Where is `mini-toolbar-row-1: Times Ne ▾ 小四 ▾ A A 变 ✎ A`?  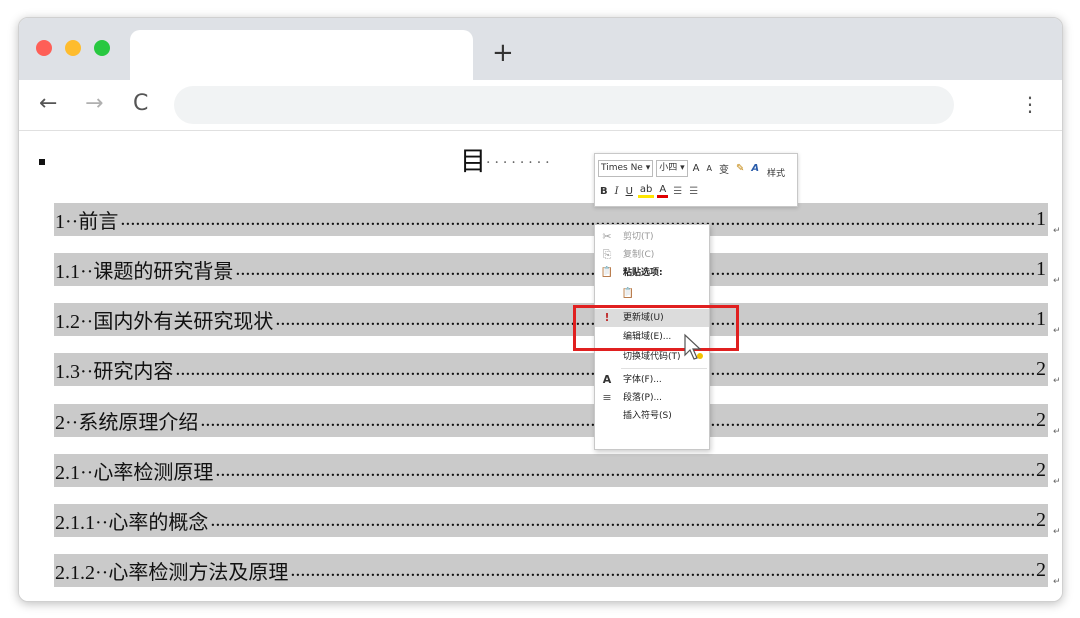
mini-toolbar-row-1: Times Ne ▾ 小四 ▾ A A 变 ✎ A is located at coordinates (679, 168).